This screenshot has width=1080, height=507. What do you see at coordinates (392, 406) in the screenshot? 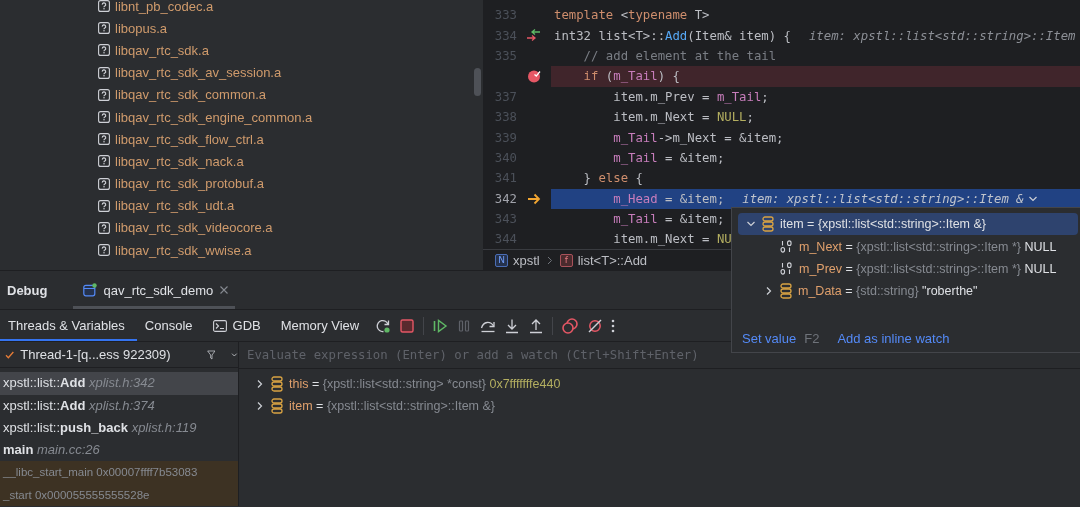
I see `variable: item = {xpstl::list<std::string>::Item &}` at bounding box center [392, 406].